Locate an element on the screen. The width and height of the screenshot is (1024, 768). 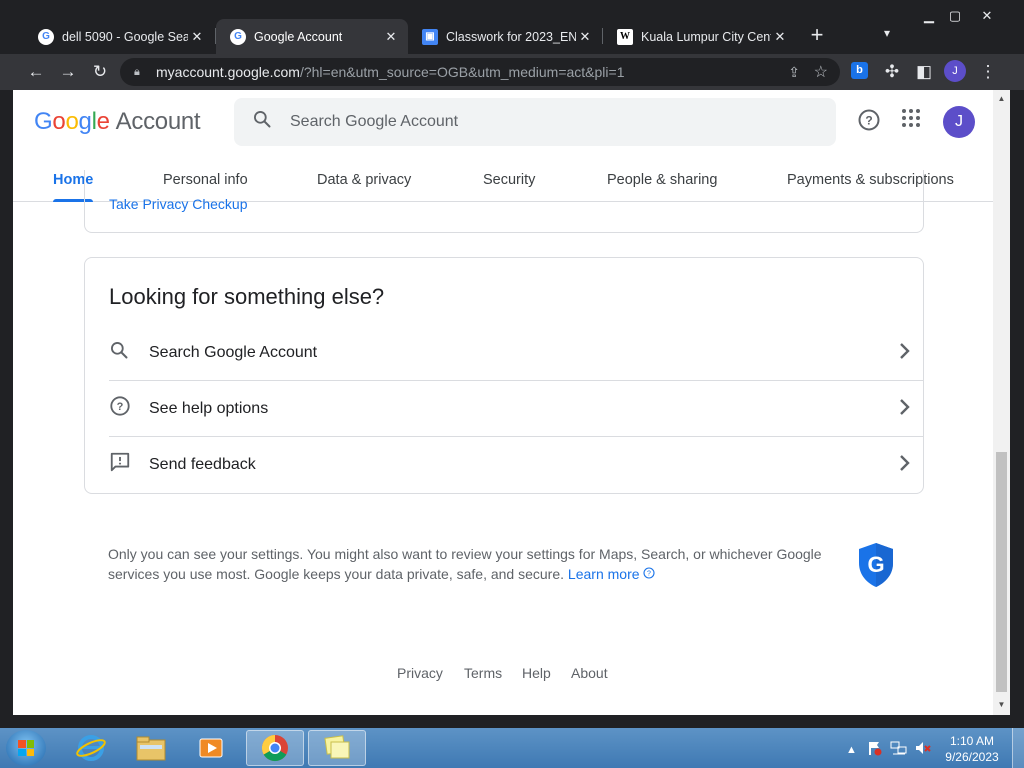
tab-classwork: ▣ Classwork for 2023_ENGLISH ✕ is located at coordinates (505, 36).